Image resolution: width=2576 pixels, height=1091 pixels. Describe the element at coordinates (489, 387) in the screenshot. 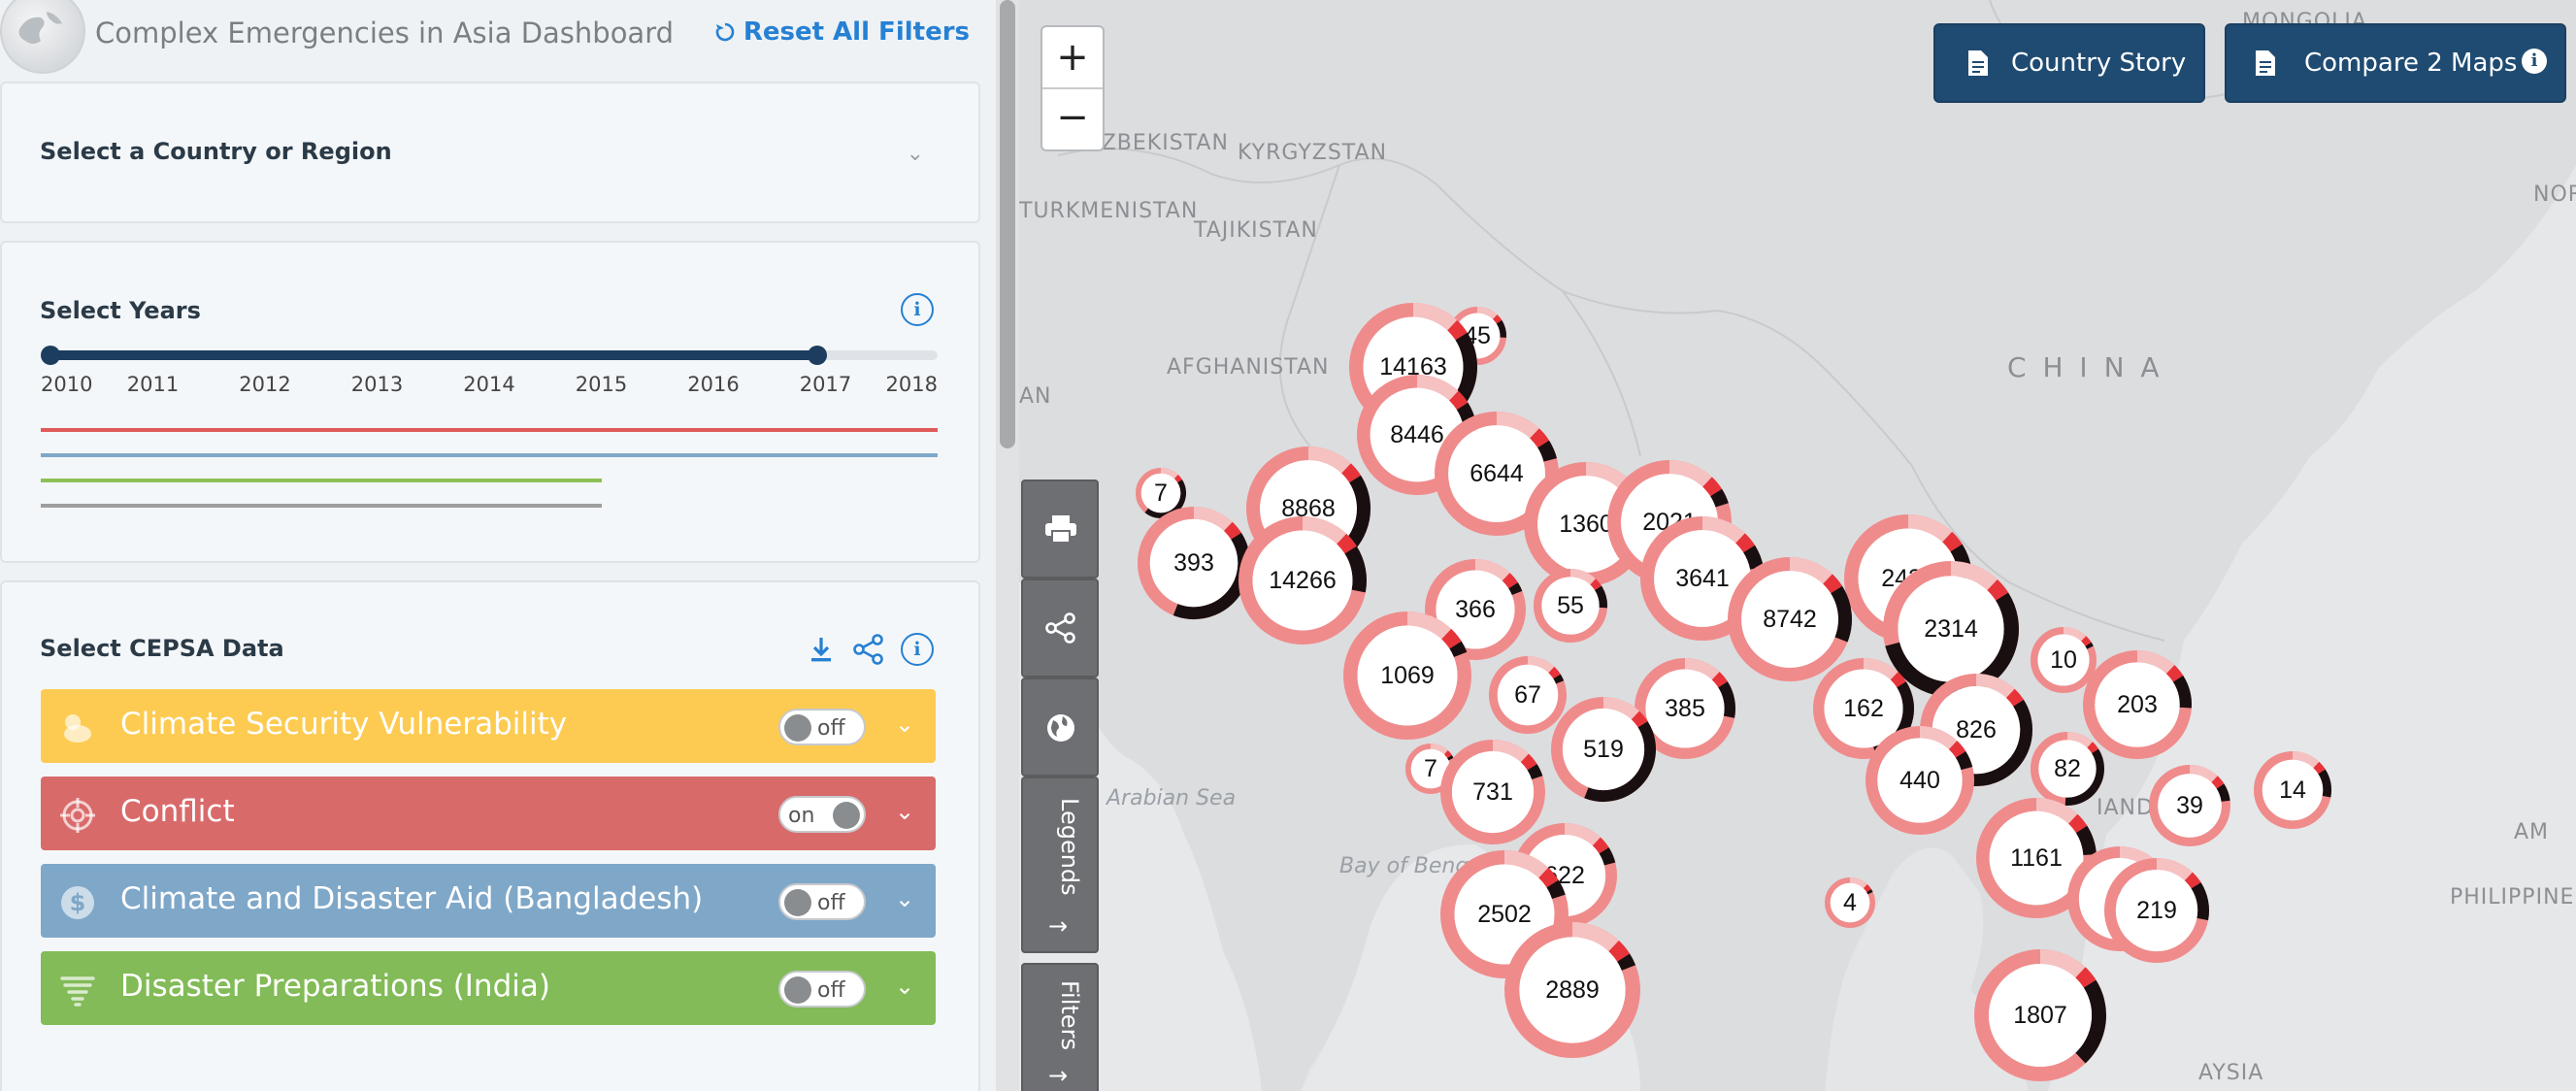

I see `year-tick-labels: 2010 2011 2012 2013 2014 2015 2016 2017 2018` at that location.